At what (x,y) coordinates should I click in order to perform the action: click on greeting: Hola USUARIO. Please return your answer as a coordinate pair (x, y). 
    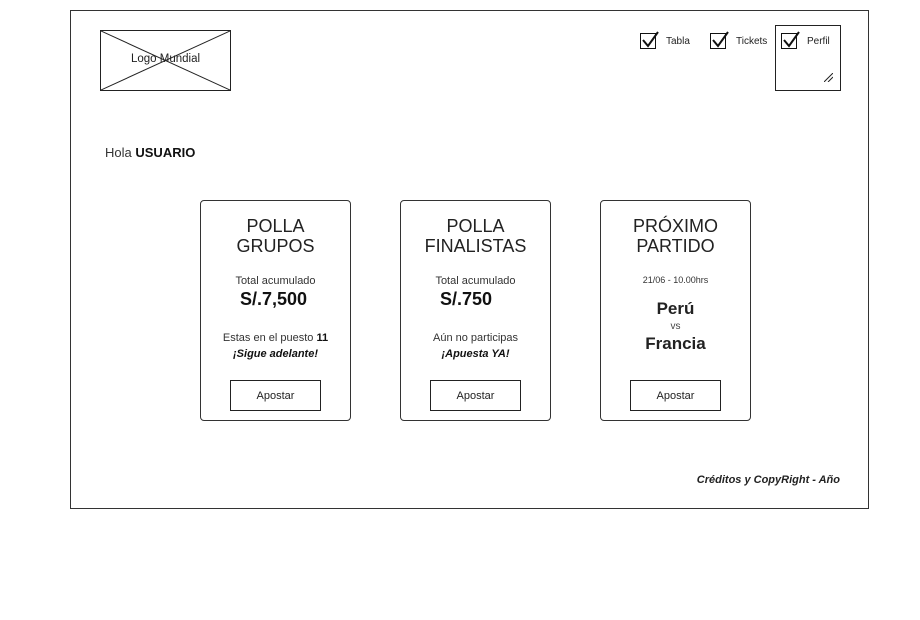
    Looking at the image, I should click on (150, 152).